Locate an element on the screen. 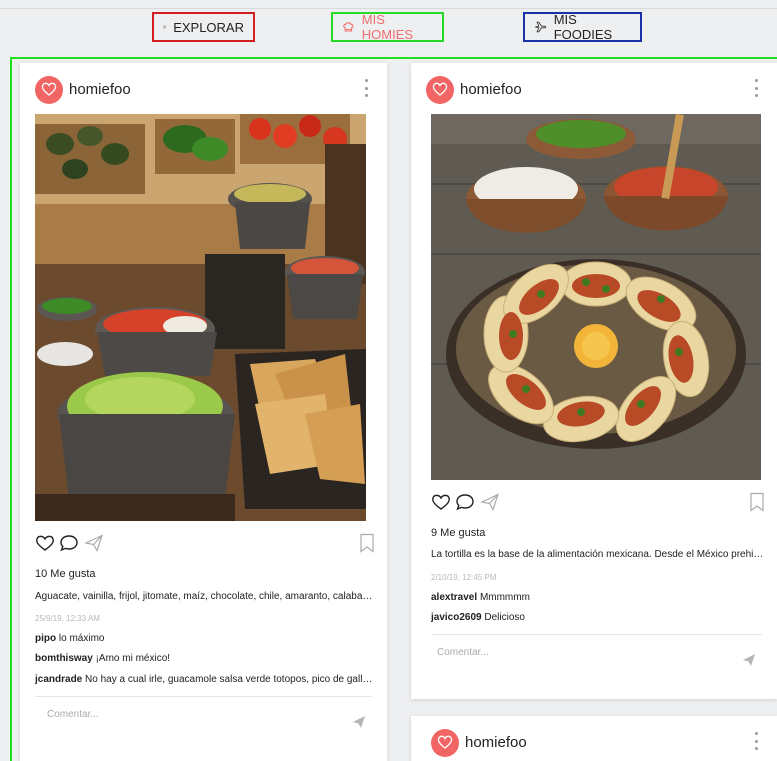 The image size is (777, 761). post-timestamp: 25/9/19, 12:33 AM is located at coordinates (67, 618).